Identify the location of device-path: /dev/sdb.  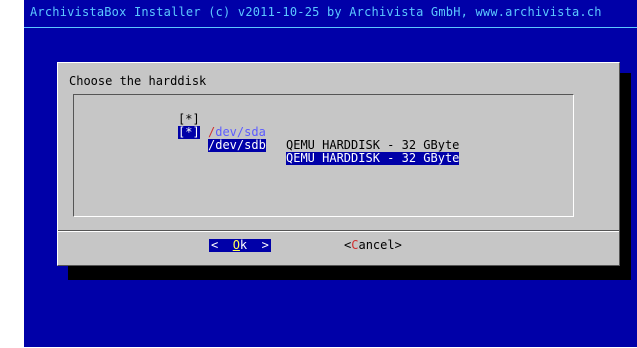
(237, 145).